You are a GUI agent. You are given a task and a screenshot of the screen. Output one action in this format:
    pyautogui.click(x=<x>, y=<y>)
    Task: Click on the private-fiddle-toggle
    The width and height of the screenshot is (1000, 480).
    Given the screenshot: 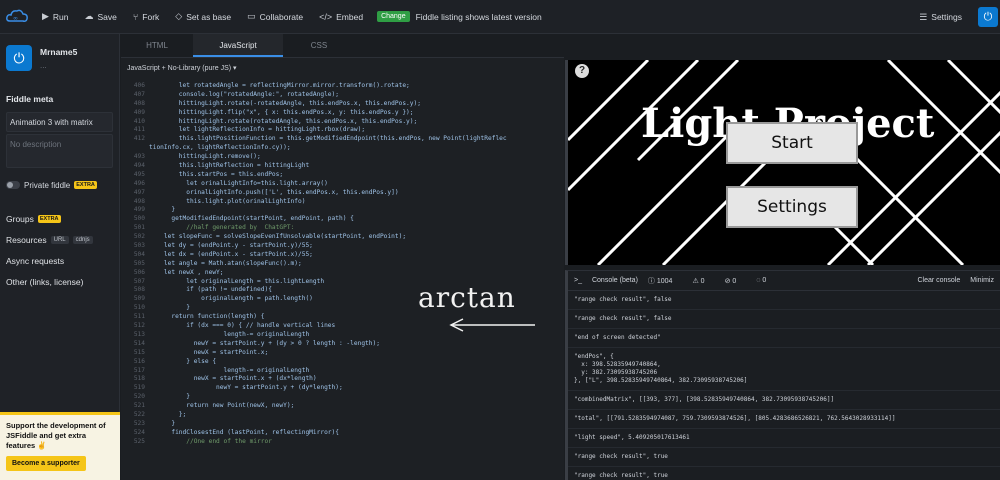 What is the action you would take?
    pyautogui.click(x=13, y=185)
    